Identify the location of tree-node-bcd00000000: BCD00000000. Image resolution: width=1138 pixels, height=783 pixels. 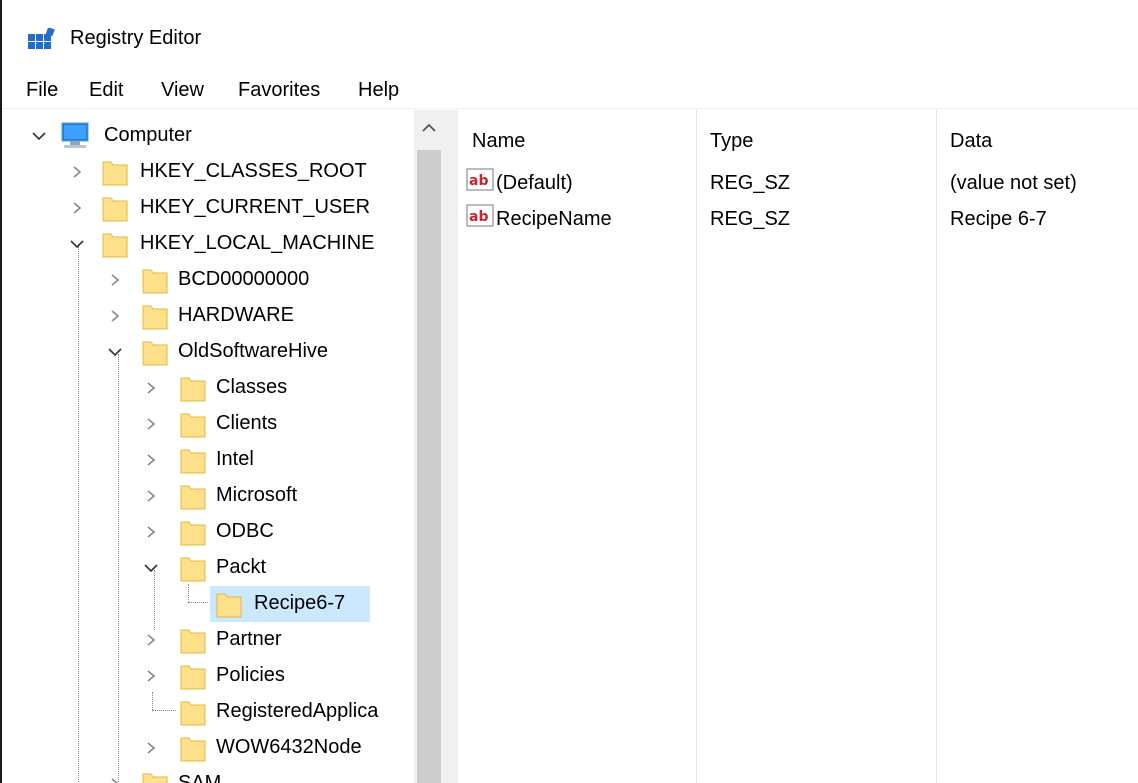
(202, 280).